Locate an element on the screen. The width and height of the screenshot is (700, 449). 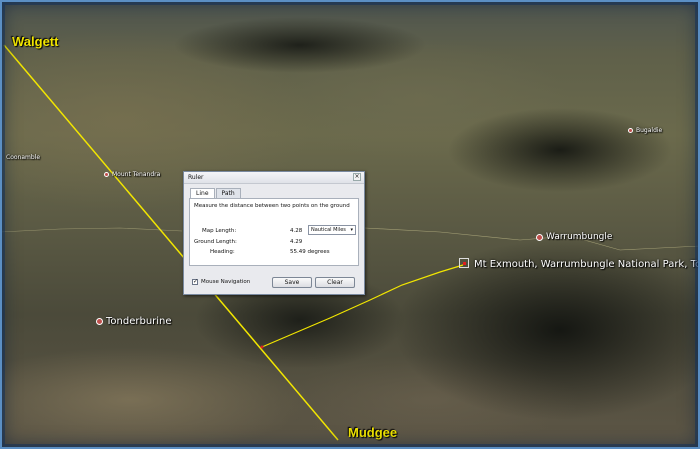
place-coonamble: Coonamble is located at coordinates (23, 157).